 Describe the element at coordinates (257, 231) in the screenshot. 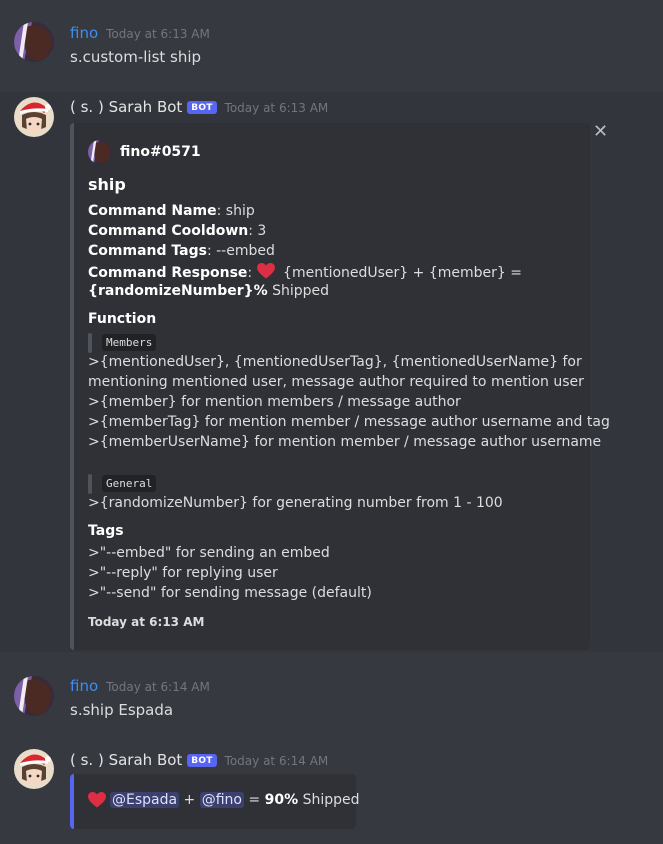

I see `command-cooldown-value: : 3` at that location.